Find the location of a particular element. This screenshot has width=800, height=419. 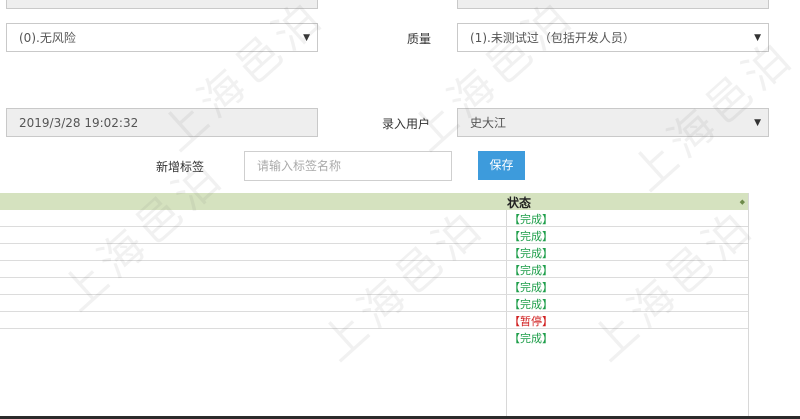

save-button: 保存 is located at coordinates (501, 165).